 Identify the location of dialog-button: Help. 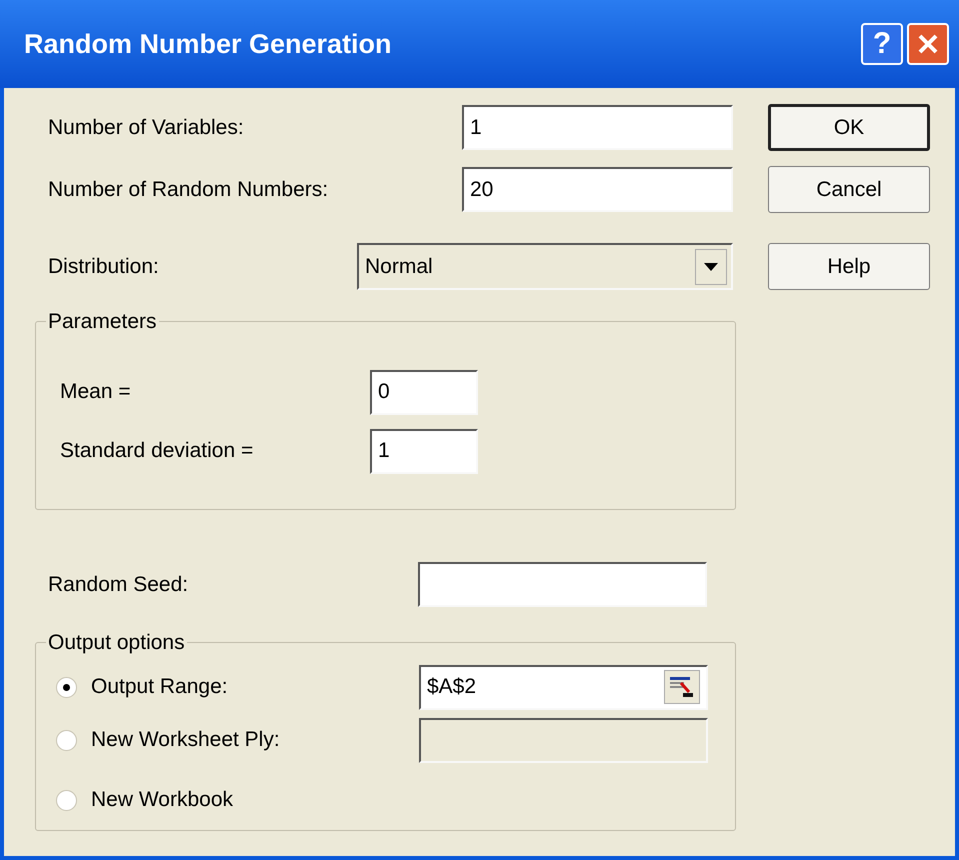
(849, 266).